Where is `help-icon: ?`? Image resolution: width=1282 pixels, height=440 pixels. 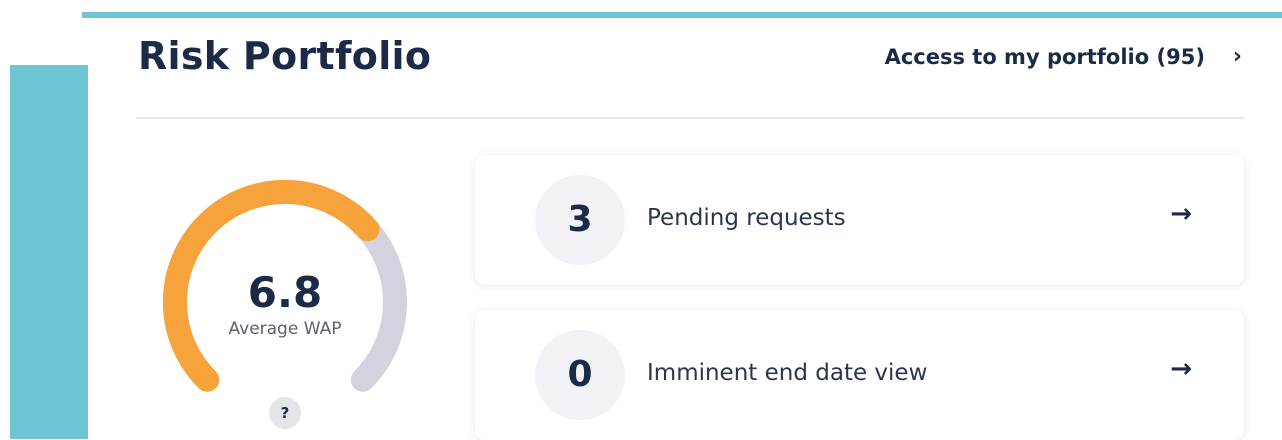 help-icon: ? is located at coordinates (285, 413).